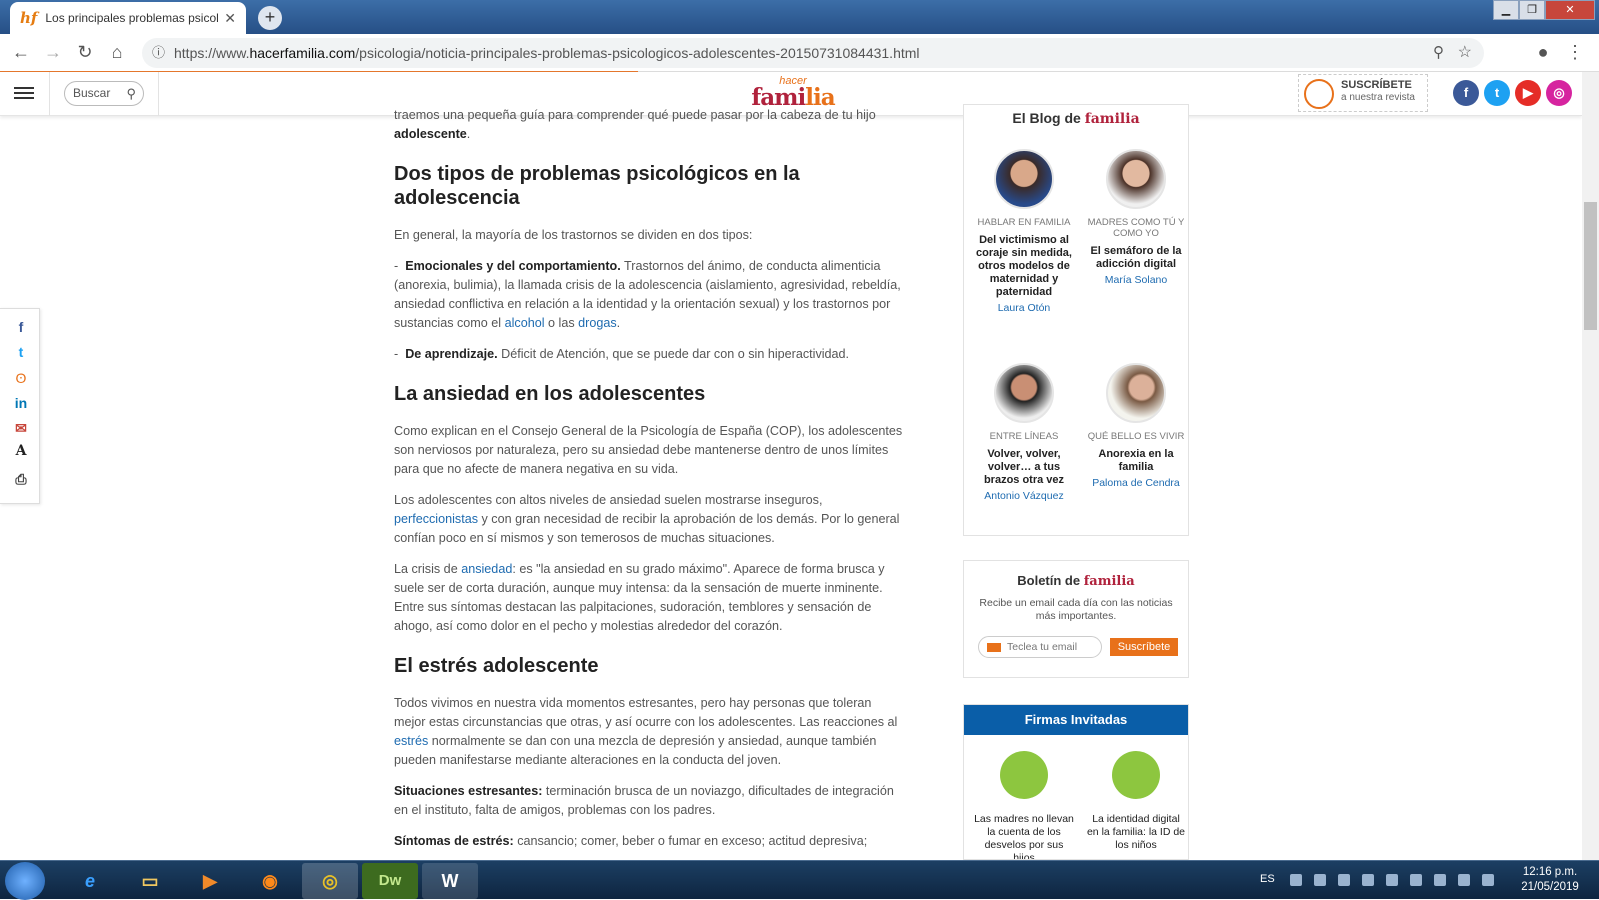 Image resolution: width=1599 pixels, height=900 pixels. I want to click on envelope-icon, so click(994, 647).